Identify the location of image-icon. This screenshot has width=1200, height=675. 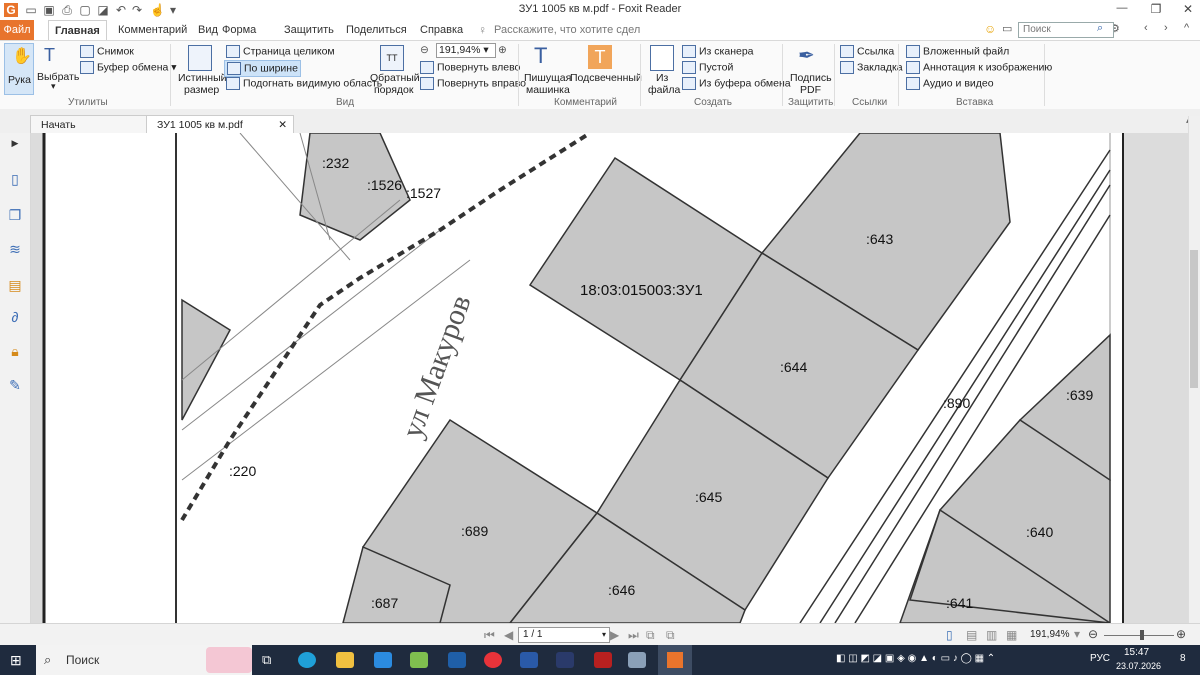
(913, 67).